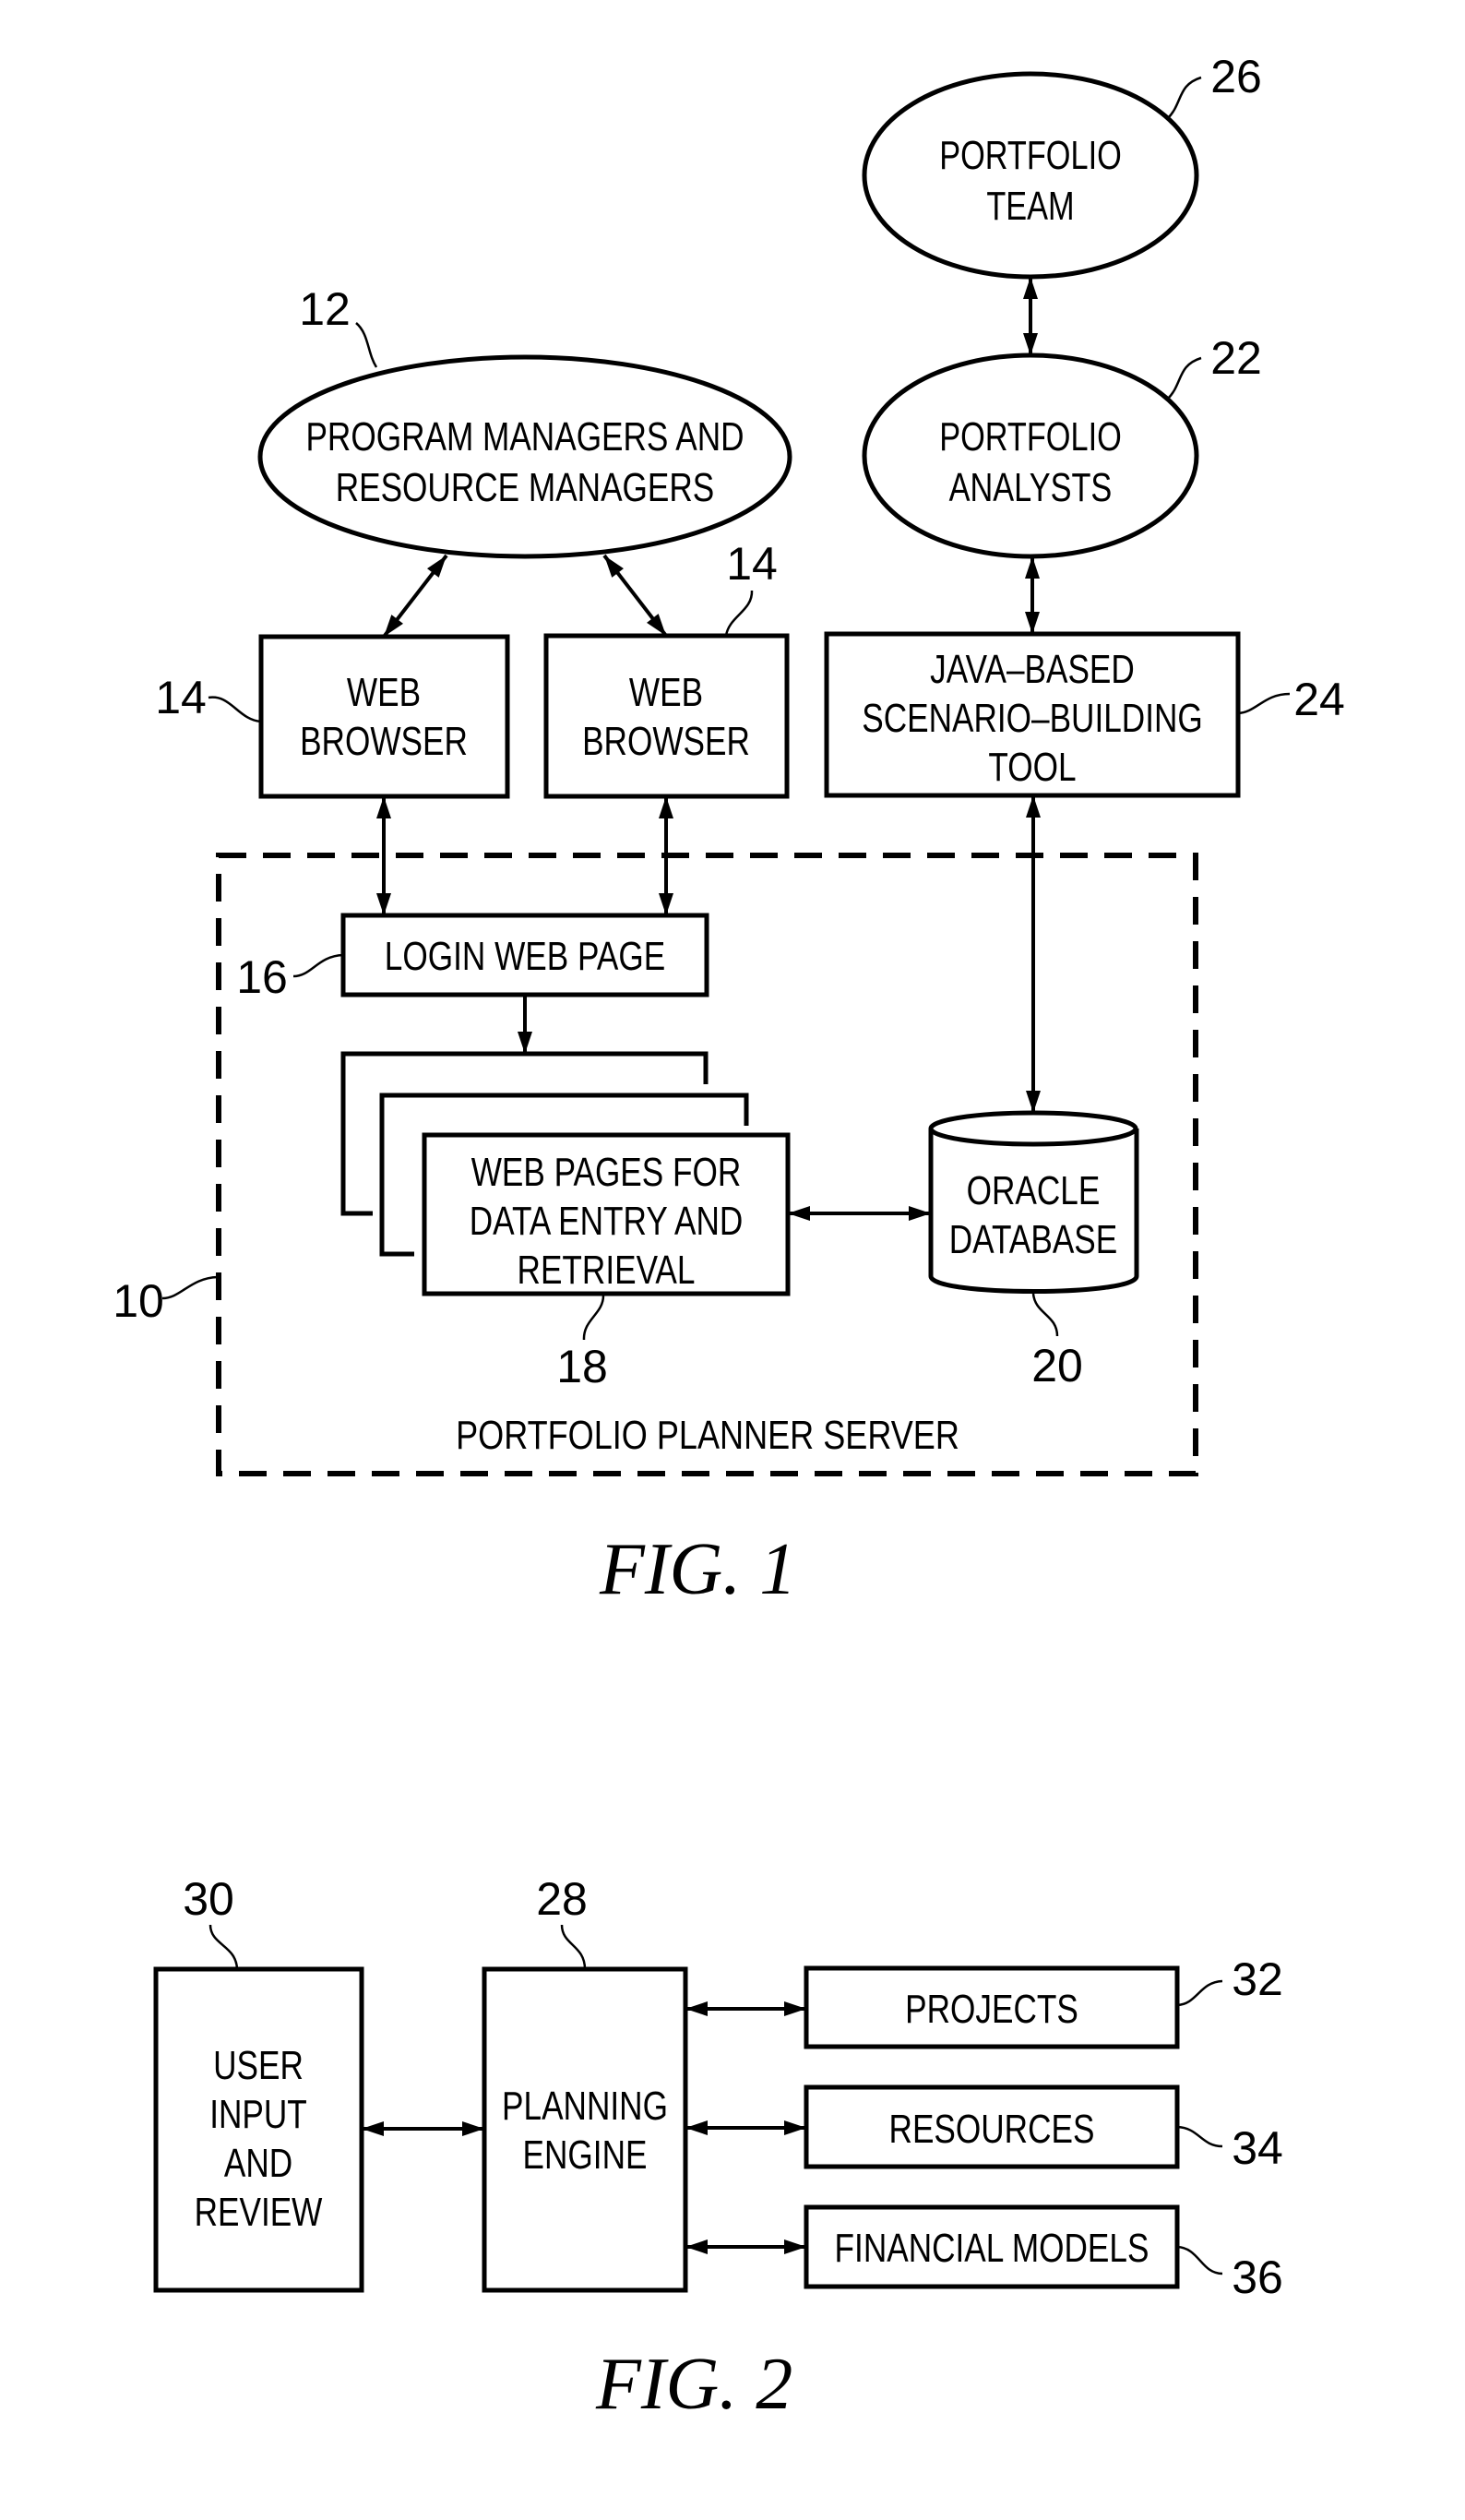  I want to click on portfolio-analysts-line-1: PORTFOLIO, so click(1030, 437).